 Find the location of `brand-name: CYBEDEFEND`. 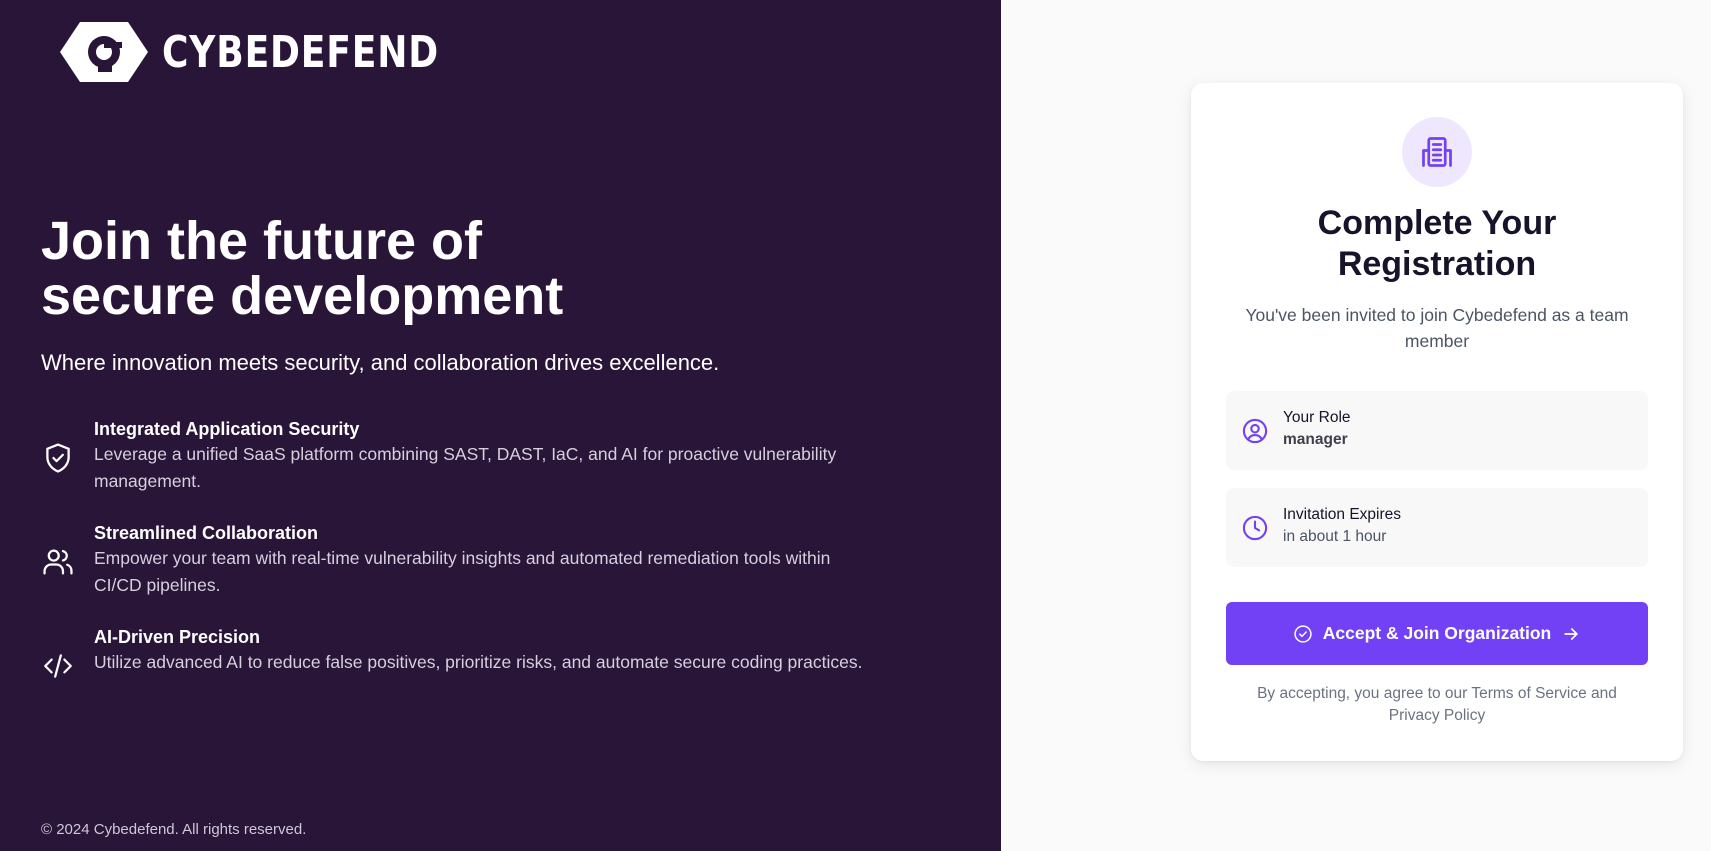

brand-name: CYBEDEFEND is located at coordinates (300, 52).